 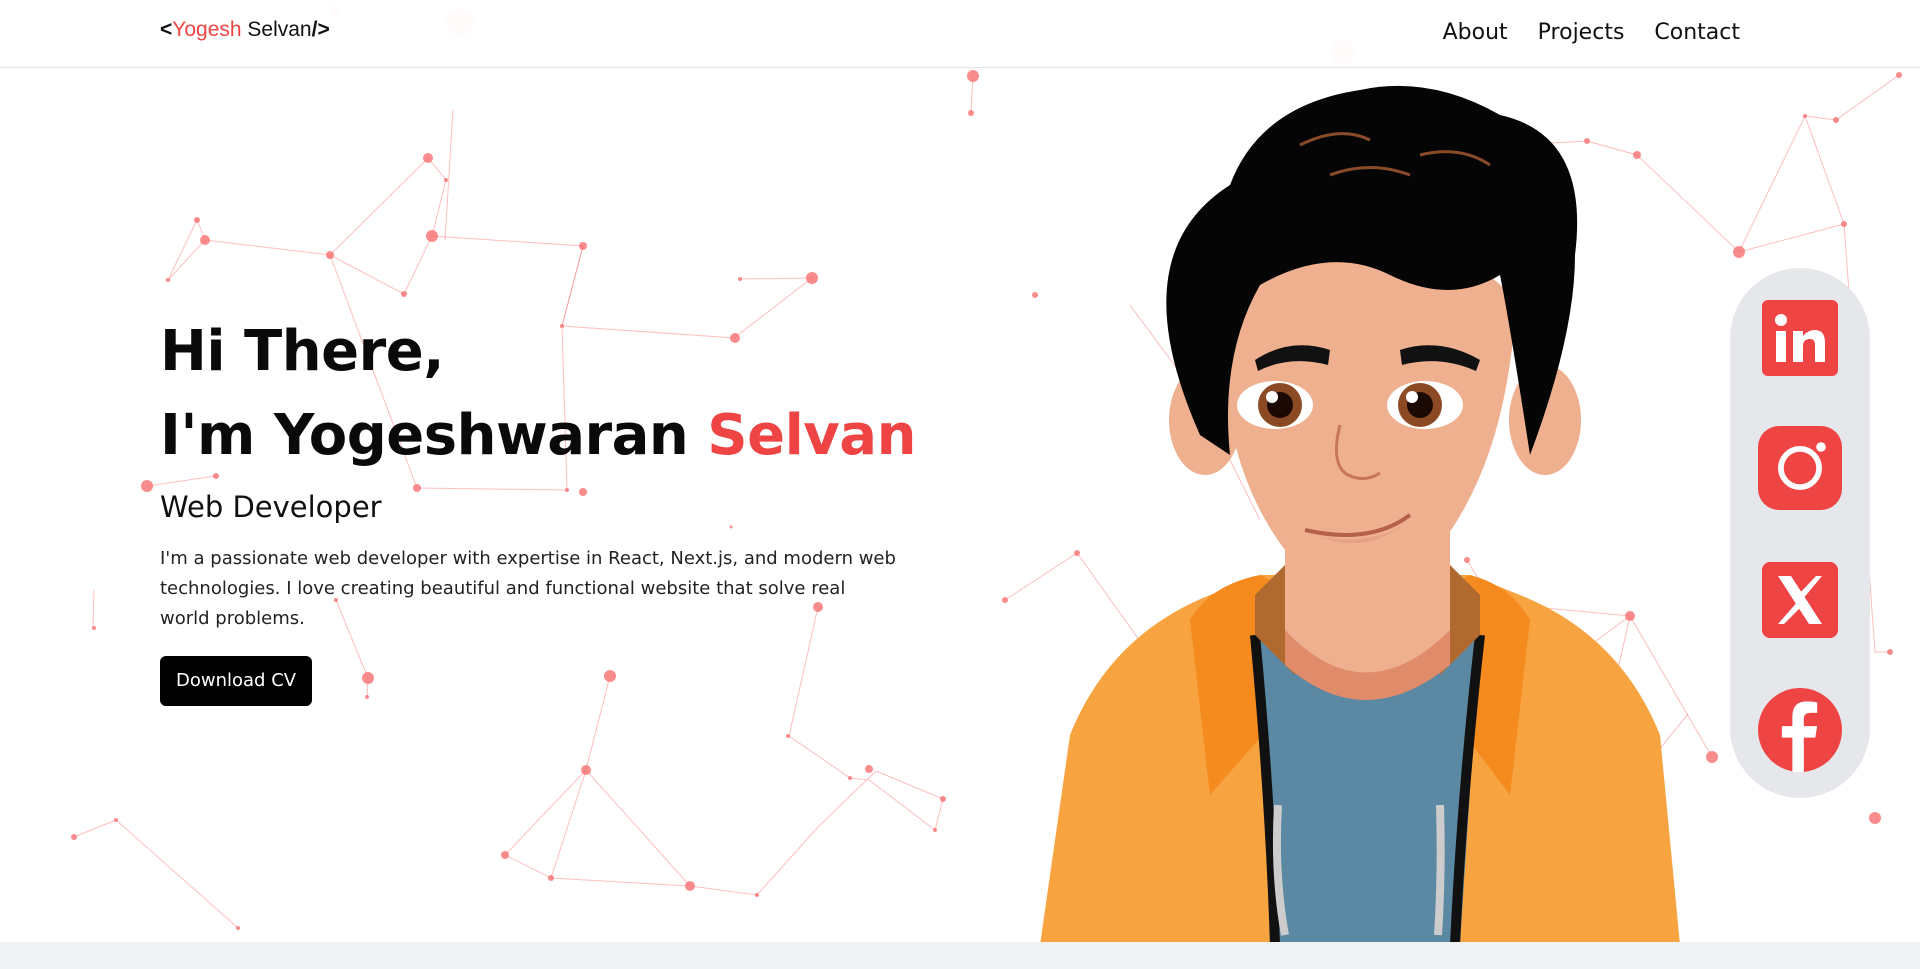 I want to click on logo-first-name: Yogesh, so click(x=207, y=29).